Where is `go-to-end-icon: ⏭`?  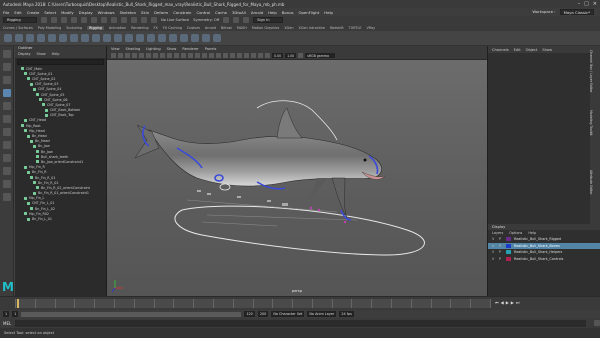
go-to-end-icon: ⏭ is located at coordinates (518, 302).